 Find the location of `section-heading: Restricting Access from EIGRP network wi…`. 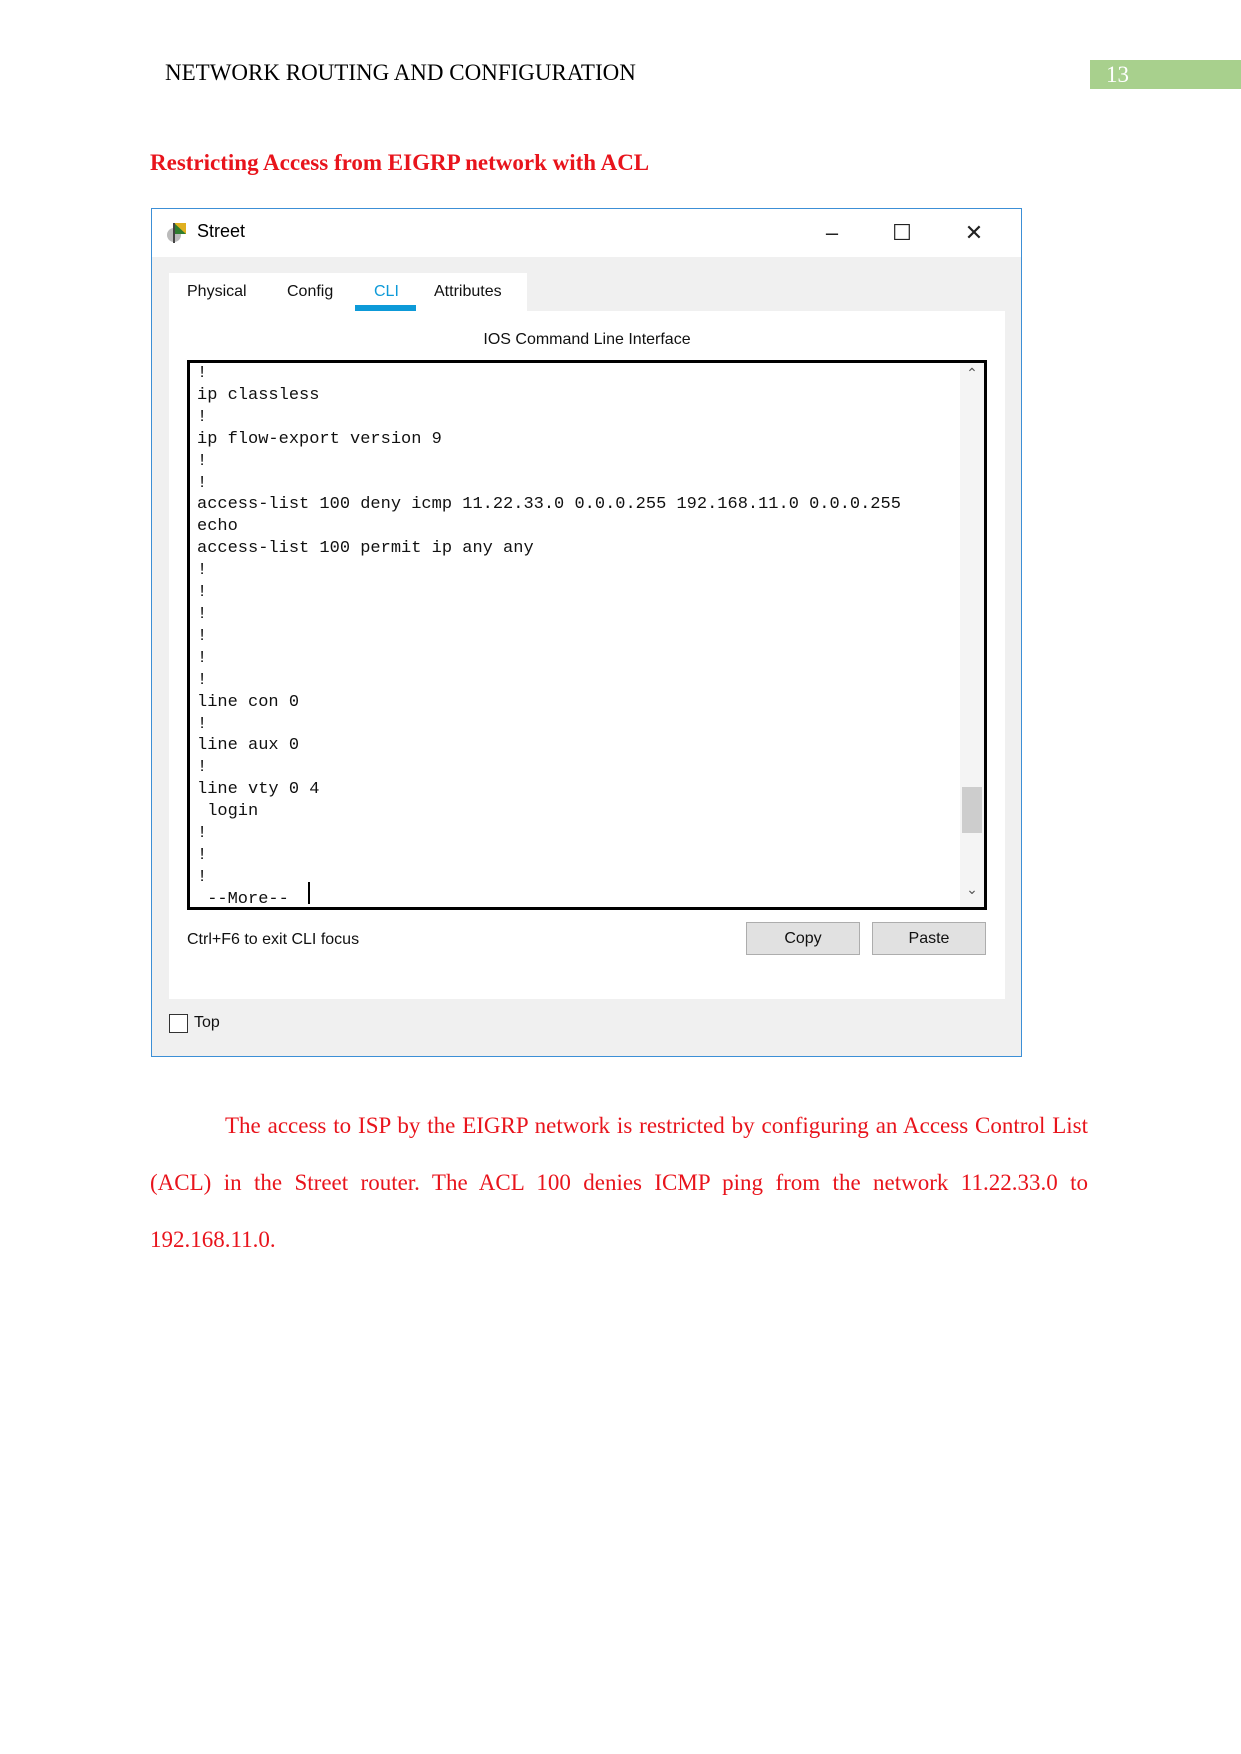

section-heading: Restricting Access from EIGRP network wi… is located at coordinates (400, 162).